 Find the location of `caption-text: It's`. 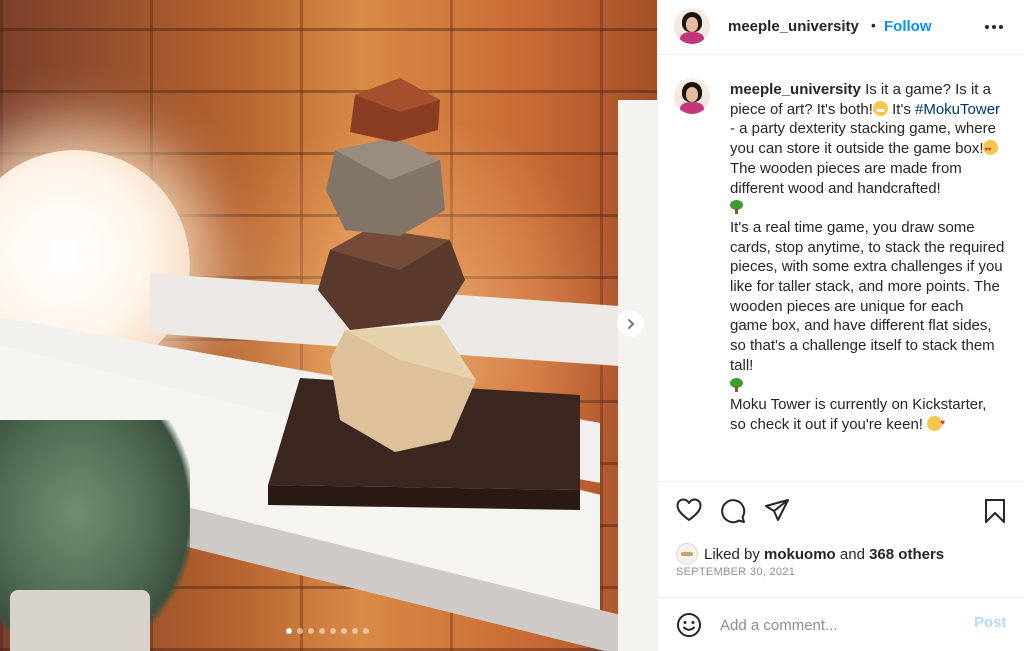

caption-text: It's is located at coordinates (901, 109).